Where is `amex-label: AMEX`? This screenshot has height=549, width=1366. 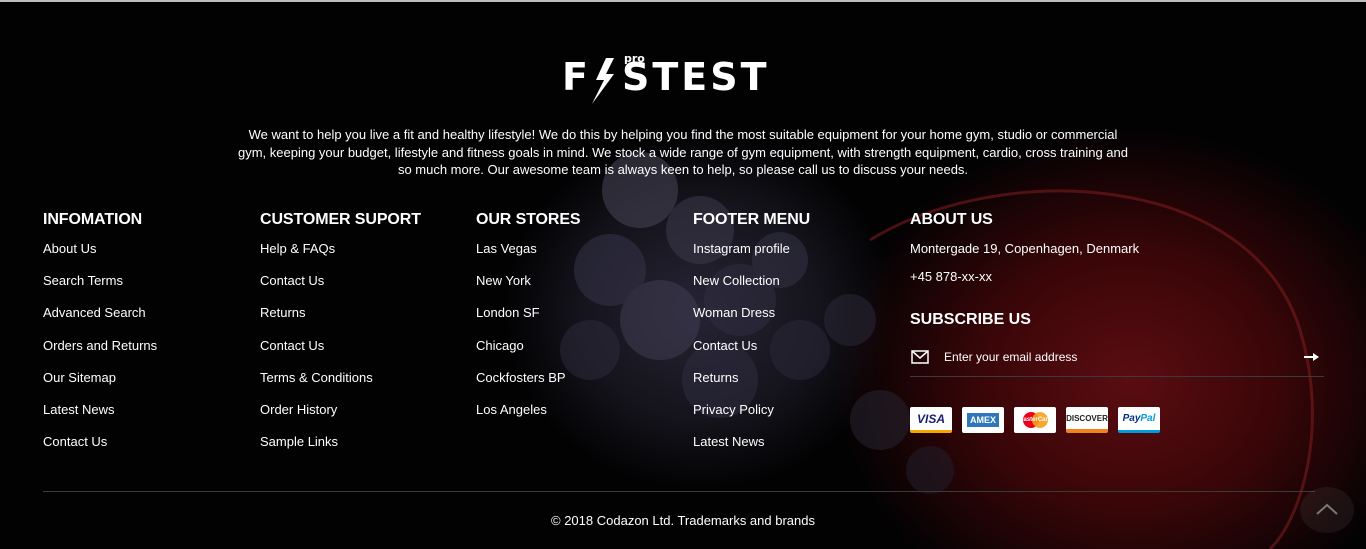 amex-label: AMEX is located at coordinates (982, 420).